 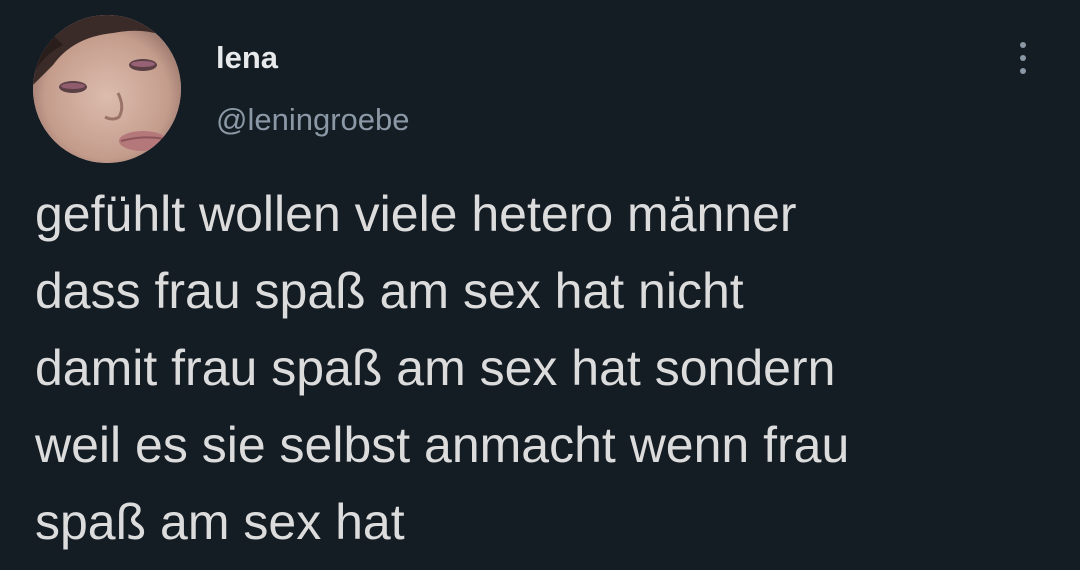 What do you see at coordinates (220, 522) in the screenshot?
I see `tweet-text-line: spaß am sex hat` at bounding box center [220, 522].